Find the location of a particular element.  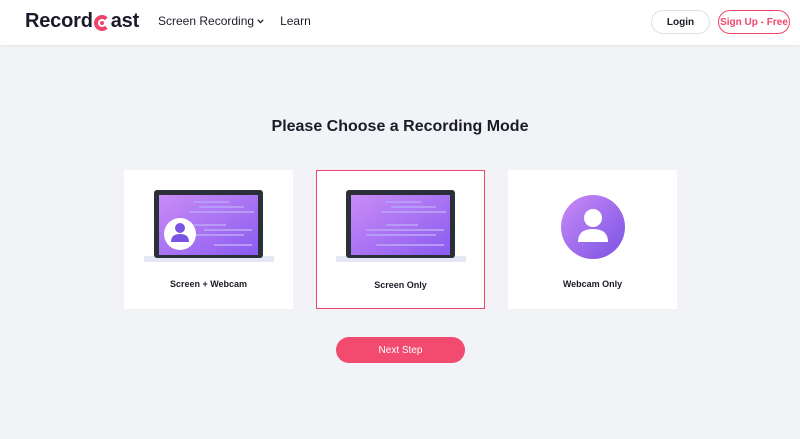

recordcast-logo: Record ast is located at coordinates (82, 21).